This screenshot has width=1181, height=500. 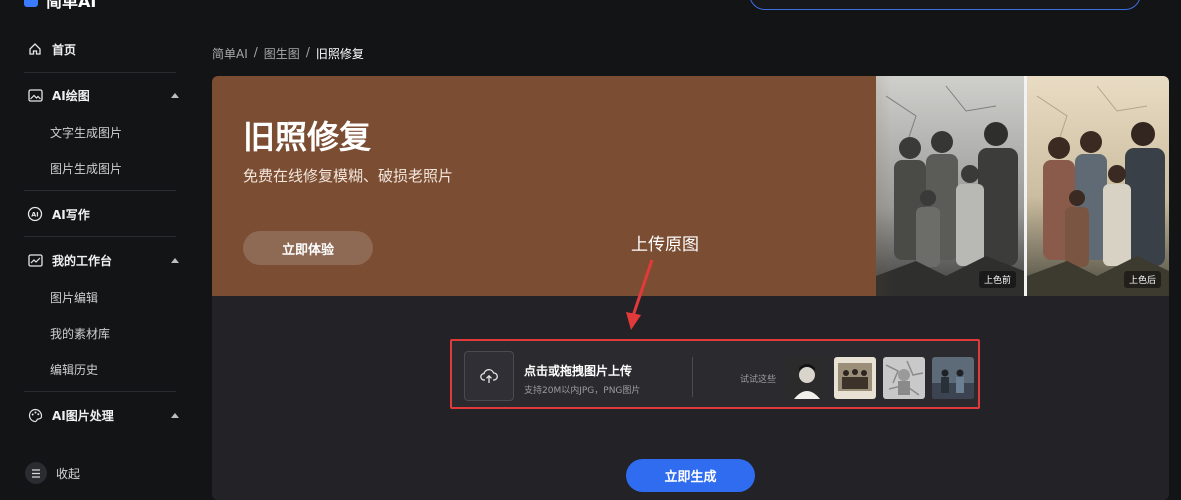 I want to click on ai-writing-icon: AI, so click(x=35, y=214).